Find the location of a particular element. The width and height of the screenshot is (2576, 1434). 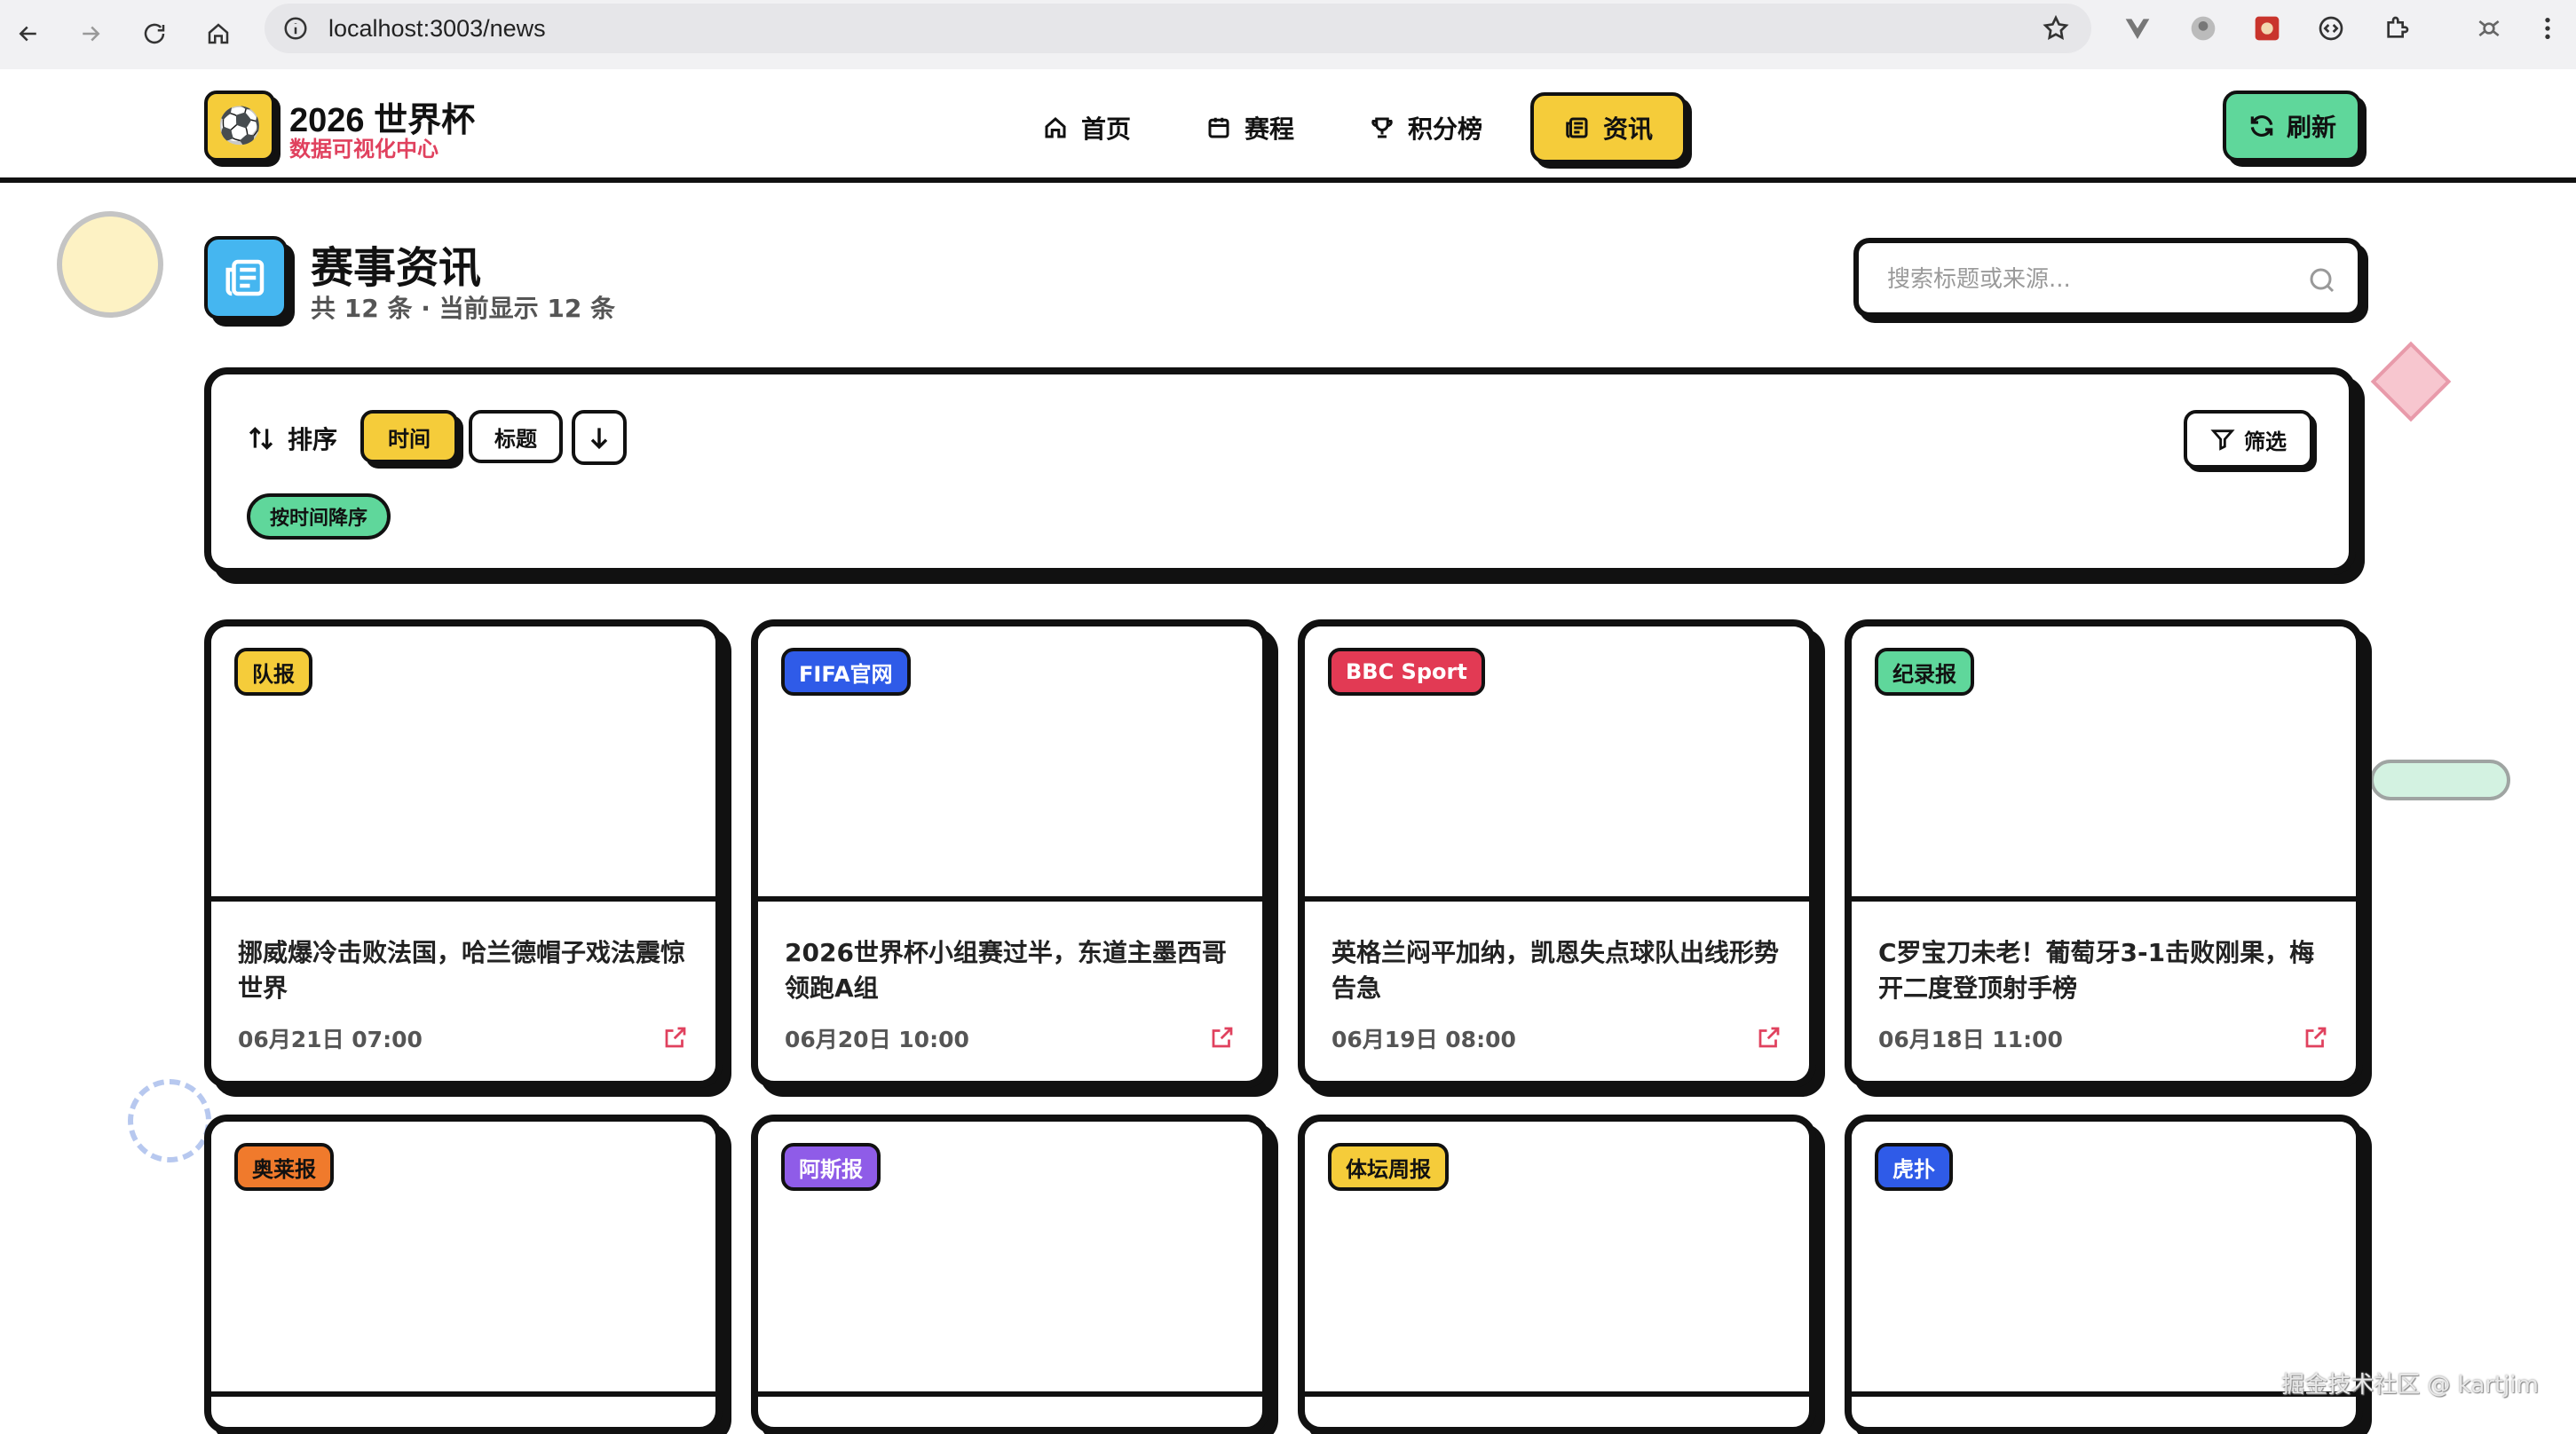

calendar-icon is located at coordinates (1218, 128).